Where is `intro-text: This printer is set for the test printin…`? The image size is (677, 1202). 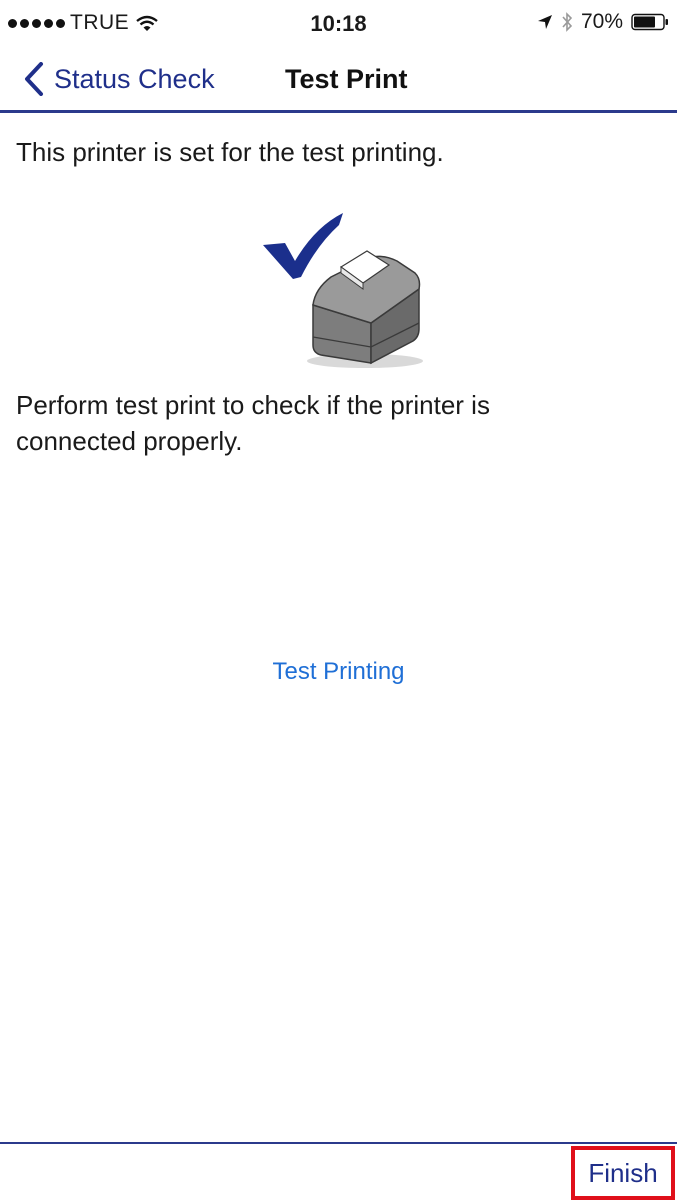 intro-text: This printer is set for the test printin… is located at coordinates (230, 152).